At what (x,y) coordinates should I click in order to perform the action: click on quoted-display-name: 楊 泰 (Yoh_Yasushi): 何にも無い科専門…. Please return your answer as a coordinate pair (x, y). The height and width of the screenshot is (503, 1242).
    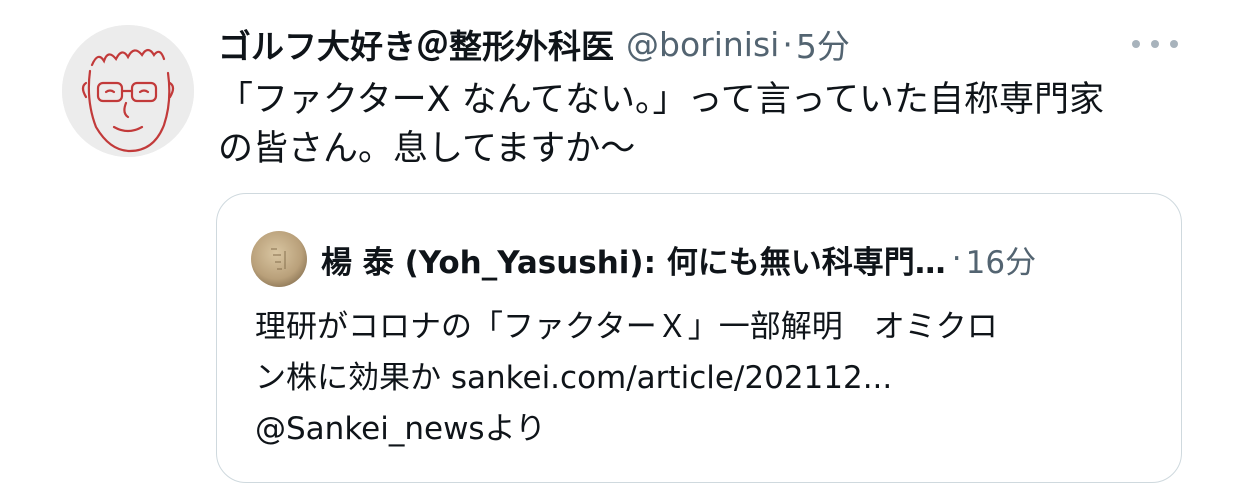
    Looking at the image, I should click on (633, 259).